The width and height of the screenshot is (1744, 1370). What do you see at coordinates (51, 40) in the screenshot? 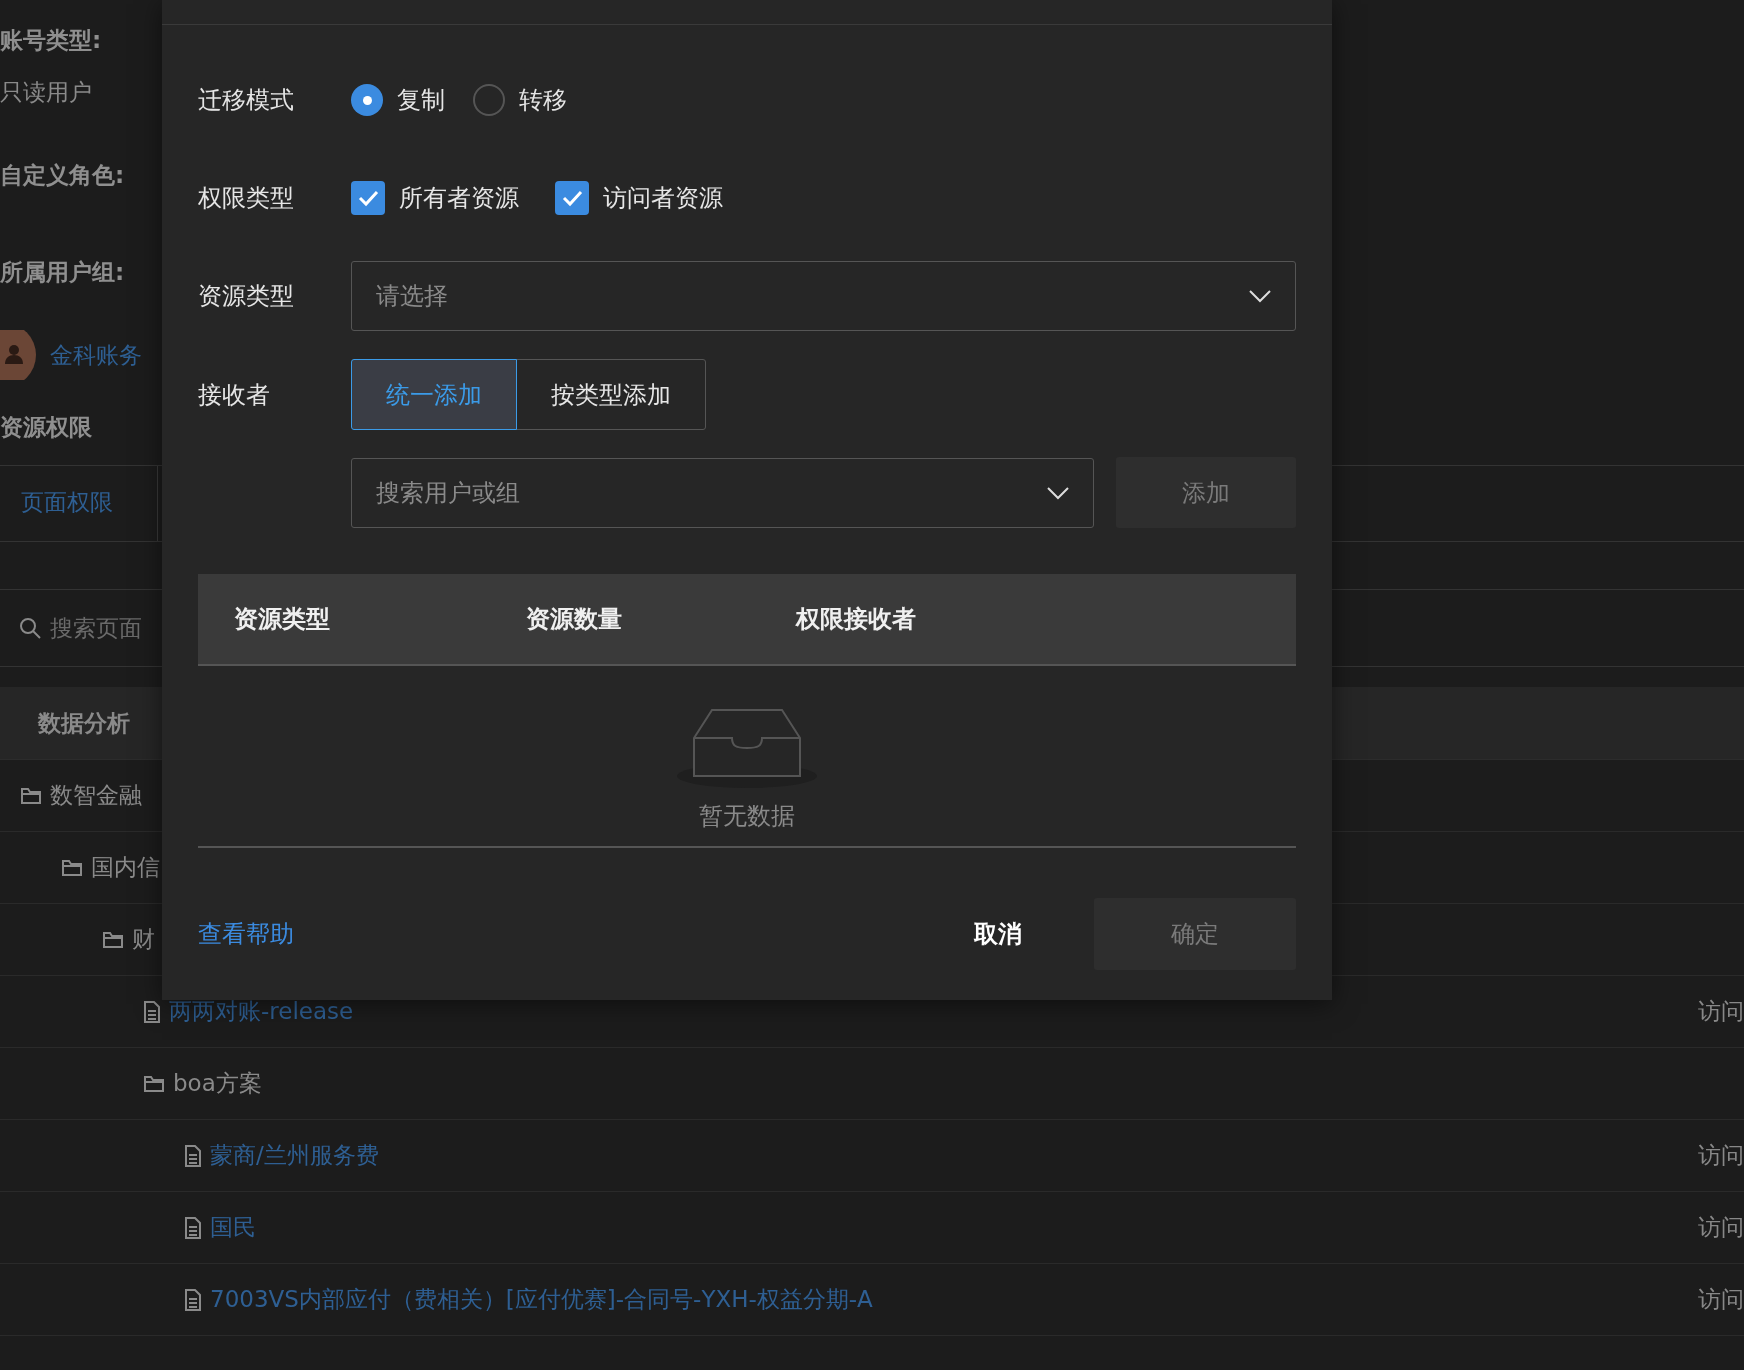
I see `field-label: 账号类型:` at bounding box center [51, 40].